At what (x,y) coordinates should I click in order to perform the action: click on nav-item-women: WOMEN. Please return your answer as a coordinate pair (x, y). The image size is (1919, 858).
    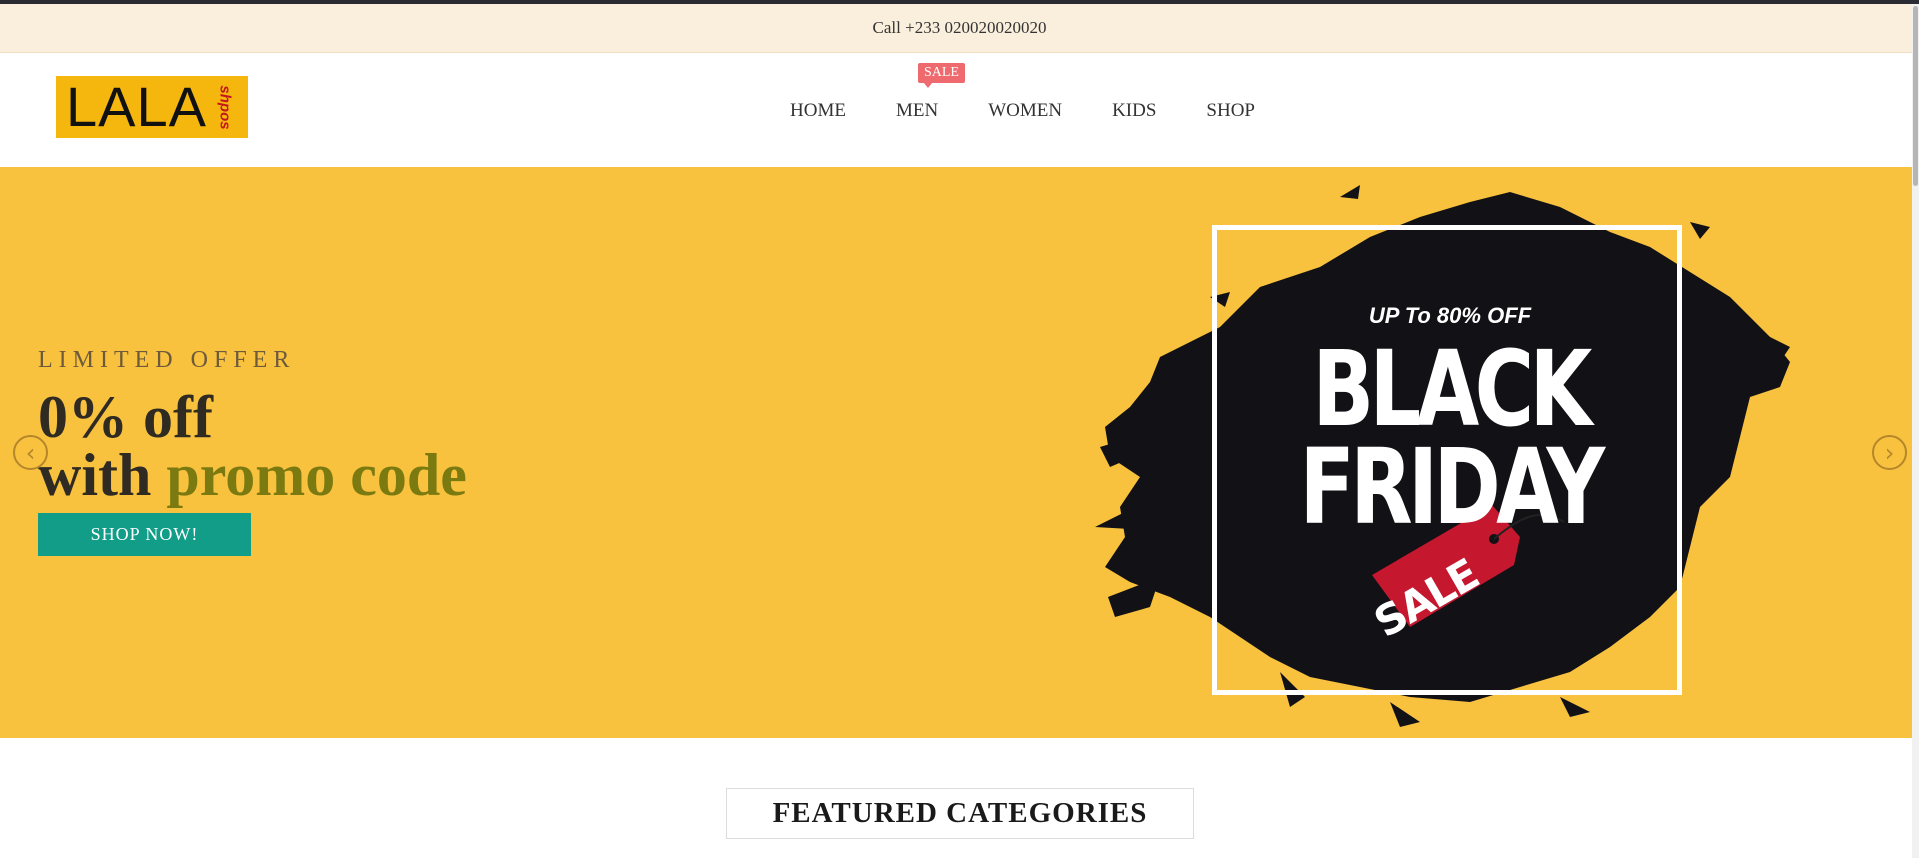
    Looking at the image, I should click on (1025, 111).